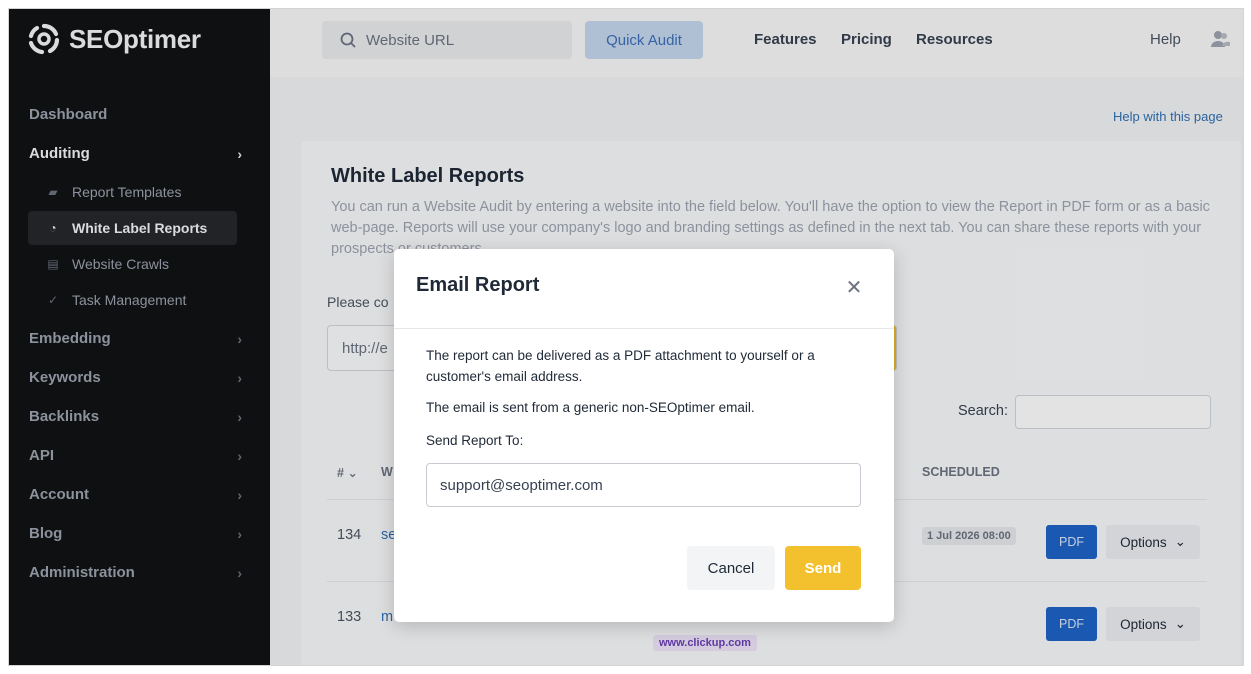 This screenshot has width=1251, height=674. What do you see at coordinates (475, 440) in the screenshot?
I see `send-to-label: Send Report To:` at bounding box center [475, 440].